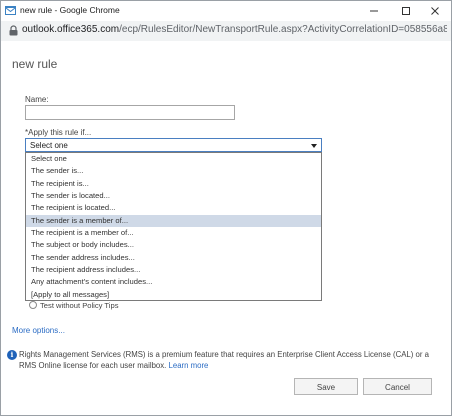 The height and width of the screenshot is (416, 452). What do you see at coordinates (130, 112) in the screenshot?
I see `name-input` at bounding box center [130, 112].